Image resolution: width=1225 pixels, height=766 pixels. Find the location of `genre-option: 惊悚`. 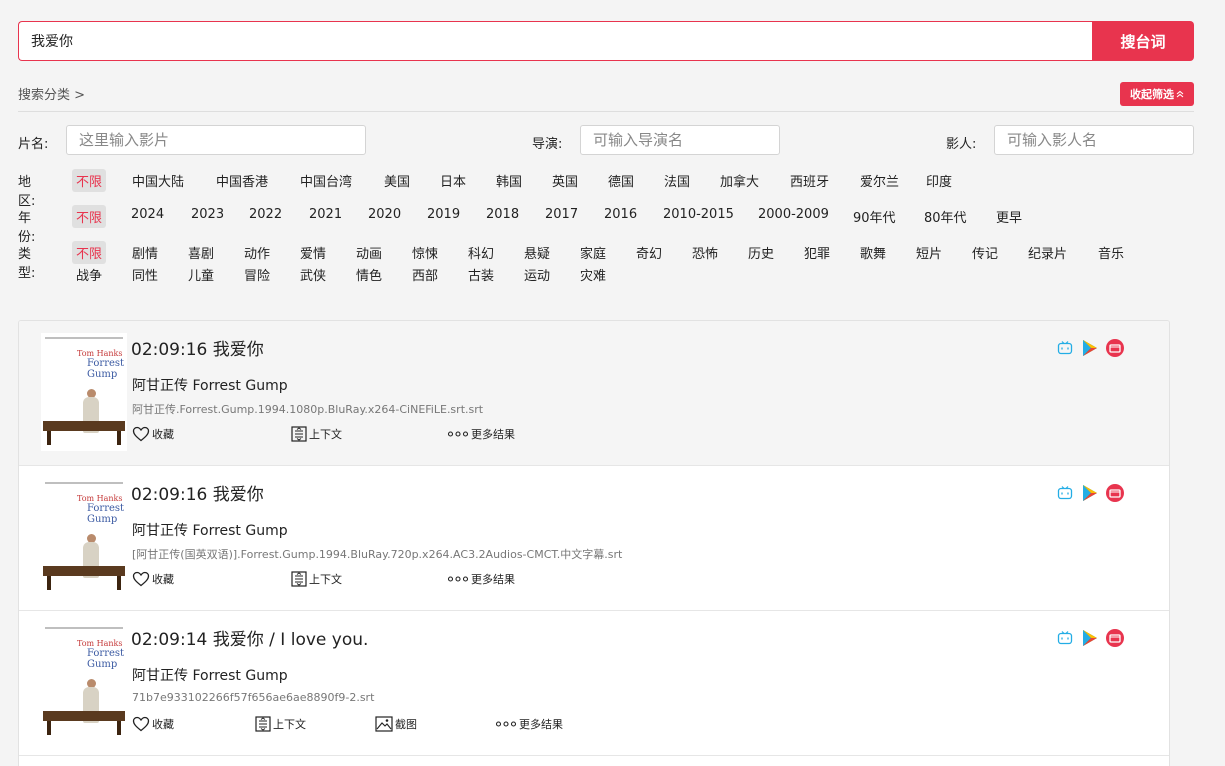

genre-option: 惊悚 is located at coordinates (425, 252).